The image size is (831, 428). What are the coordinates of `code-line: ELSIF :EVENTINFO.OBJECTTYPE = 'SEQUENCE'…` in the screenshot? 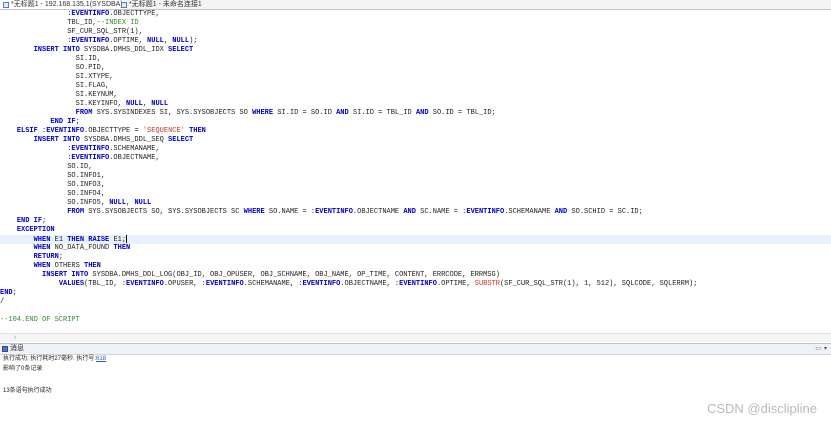 It's located at (415, 131).